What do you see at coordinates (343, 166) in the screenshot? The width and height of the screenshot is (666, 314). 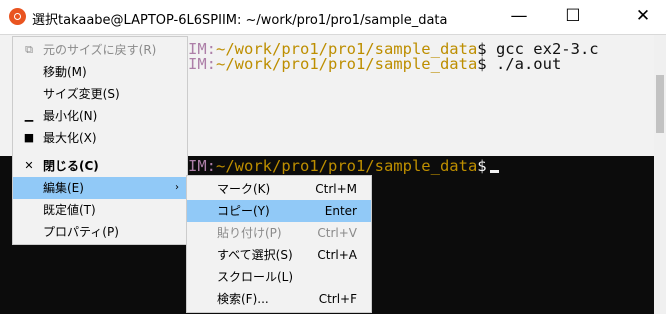 I see `terminal-prompt-line: IM:~/work/pro1/pro1/sample_data$` at bounding box center [343, 166].